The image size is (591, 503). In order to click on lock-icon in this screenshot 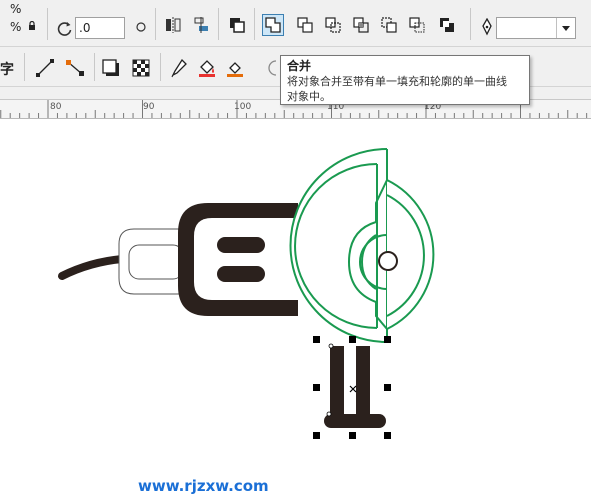, I will do `click(32, 25)`.